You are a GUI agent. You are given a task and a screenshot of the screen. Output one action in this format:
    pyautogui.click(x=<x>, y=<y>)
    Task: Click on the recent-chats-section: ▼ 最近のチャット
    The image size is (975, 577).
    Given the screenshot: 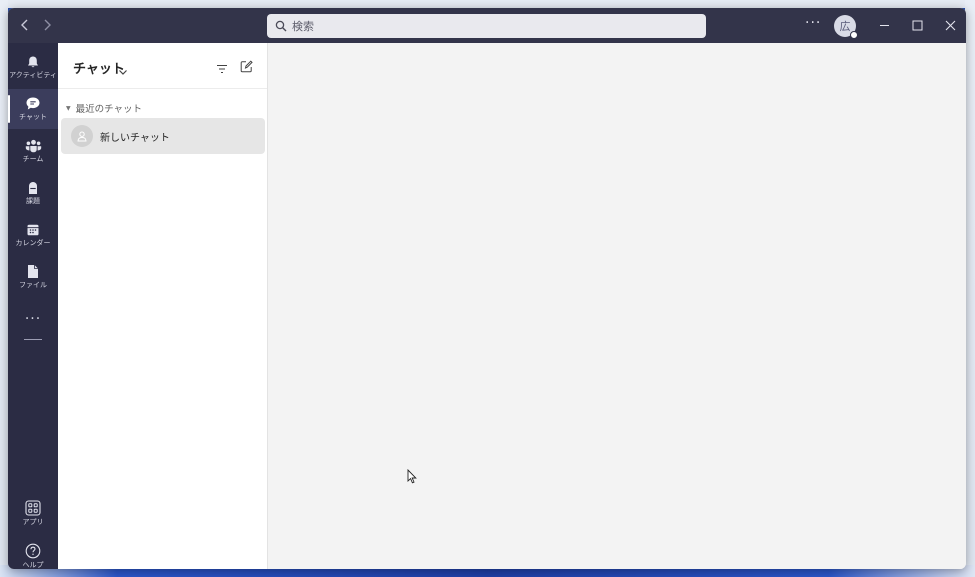 What is the action you would take?
    pyautogui.click(x=104, y=108)
    